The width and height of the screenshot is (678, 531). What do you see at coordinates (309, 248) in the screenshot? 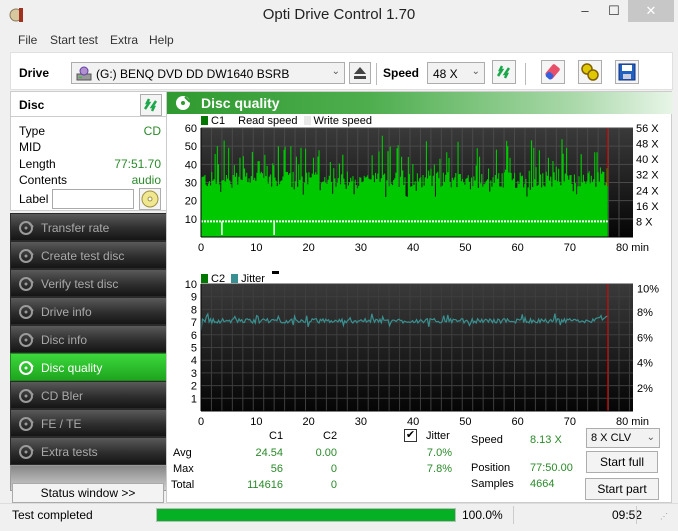
I see `top-x-tick-label: 20` at bounding box center [309, 248].